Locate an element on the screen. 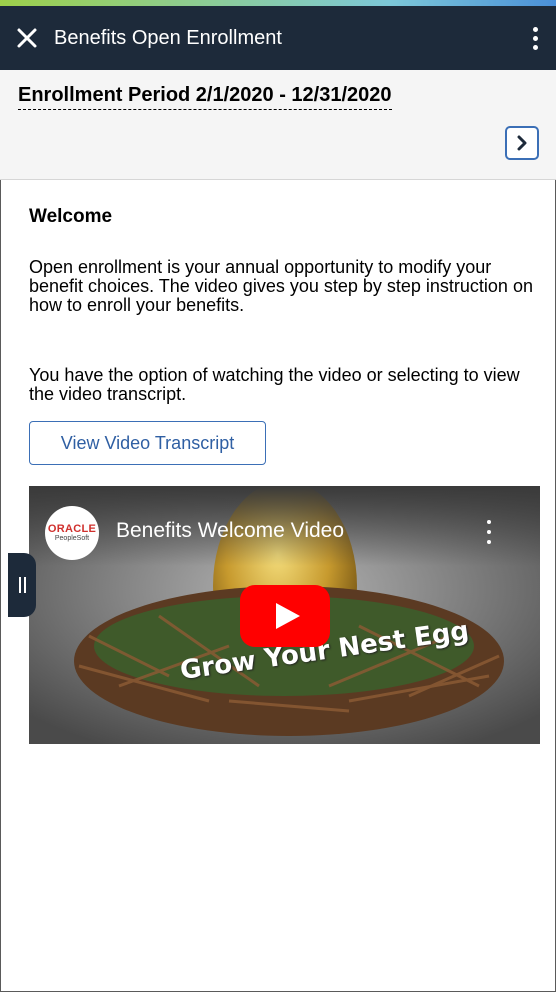  close-icon is located at coordinates (27, 38).